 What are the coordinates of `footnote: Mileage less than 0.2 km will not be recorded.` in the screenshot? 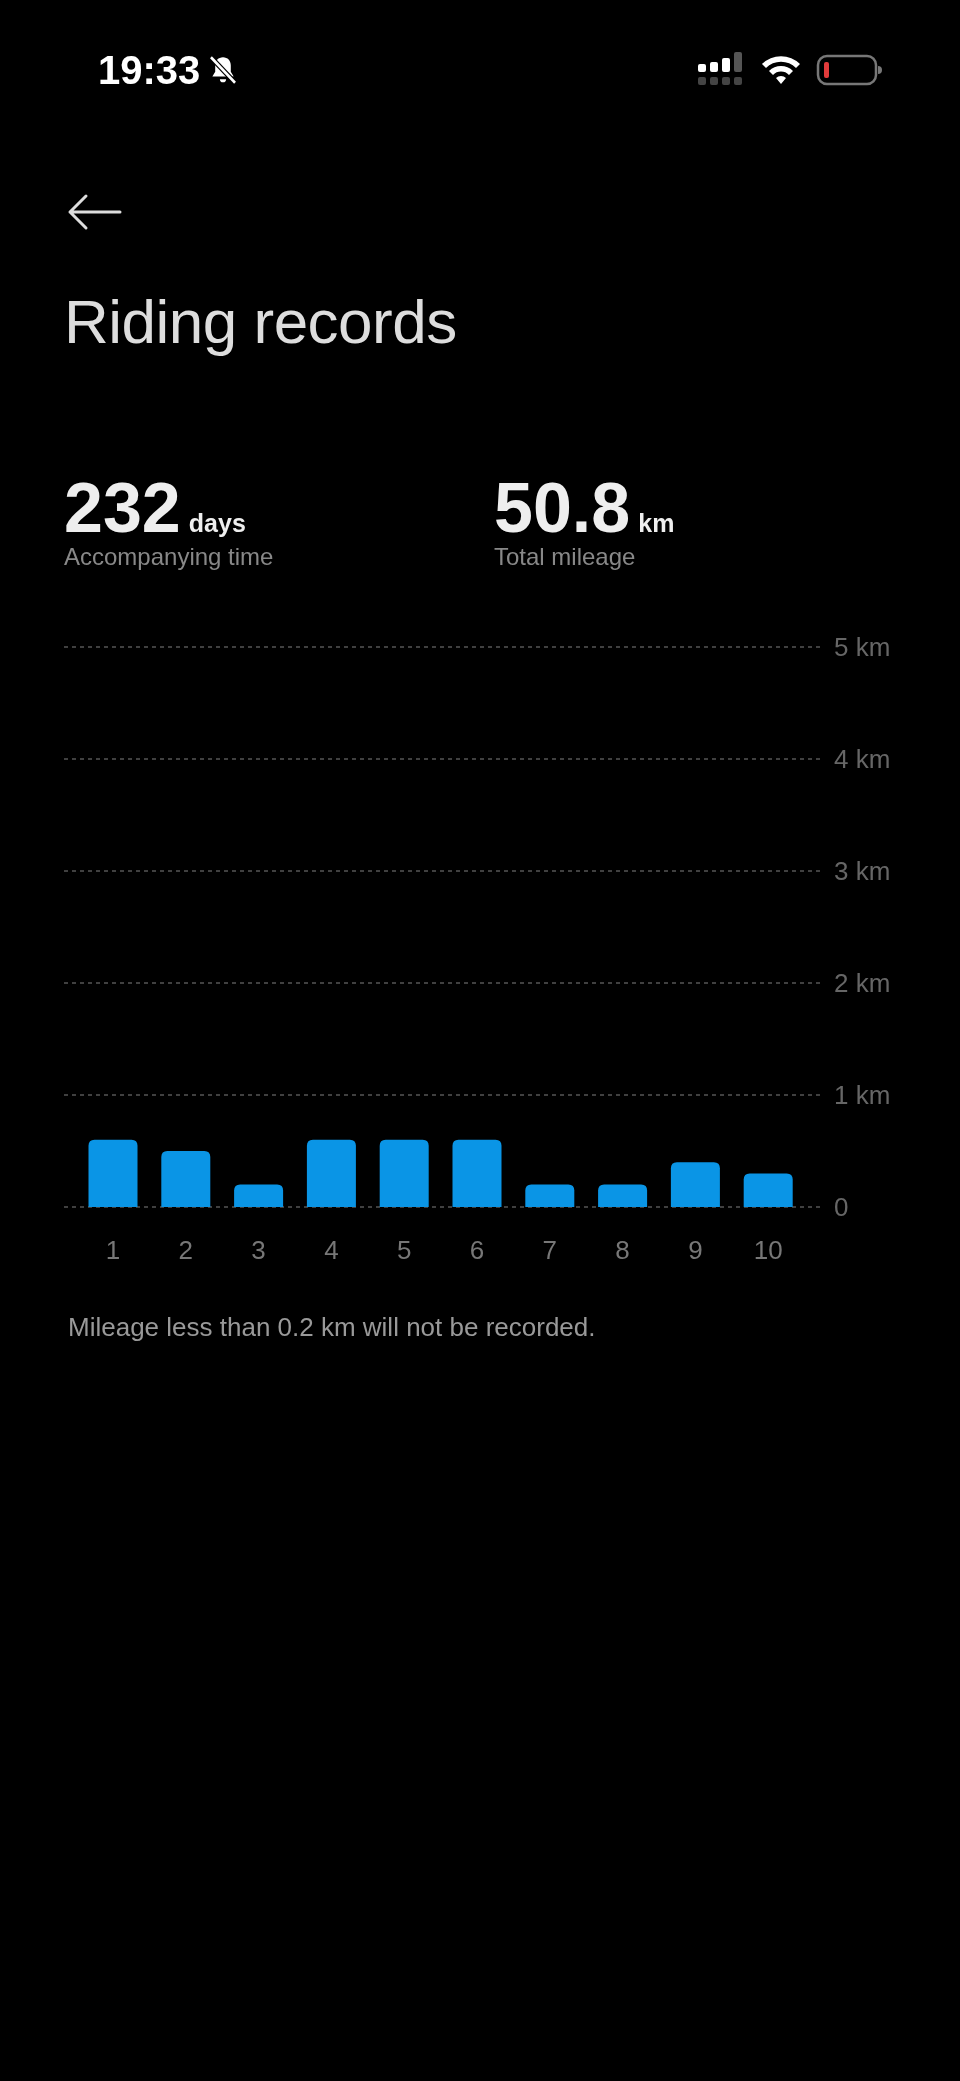 It's located at (332, 1327).